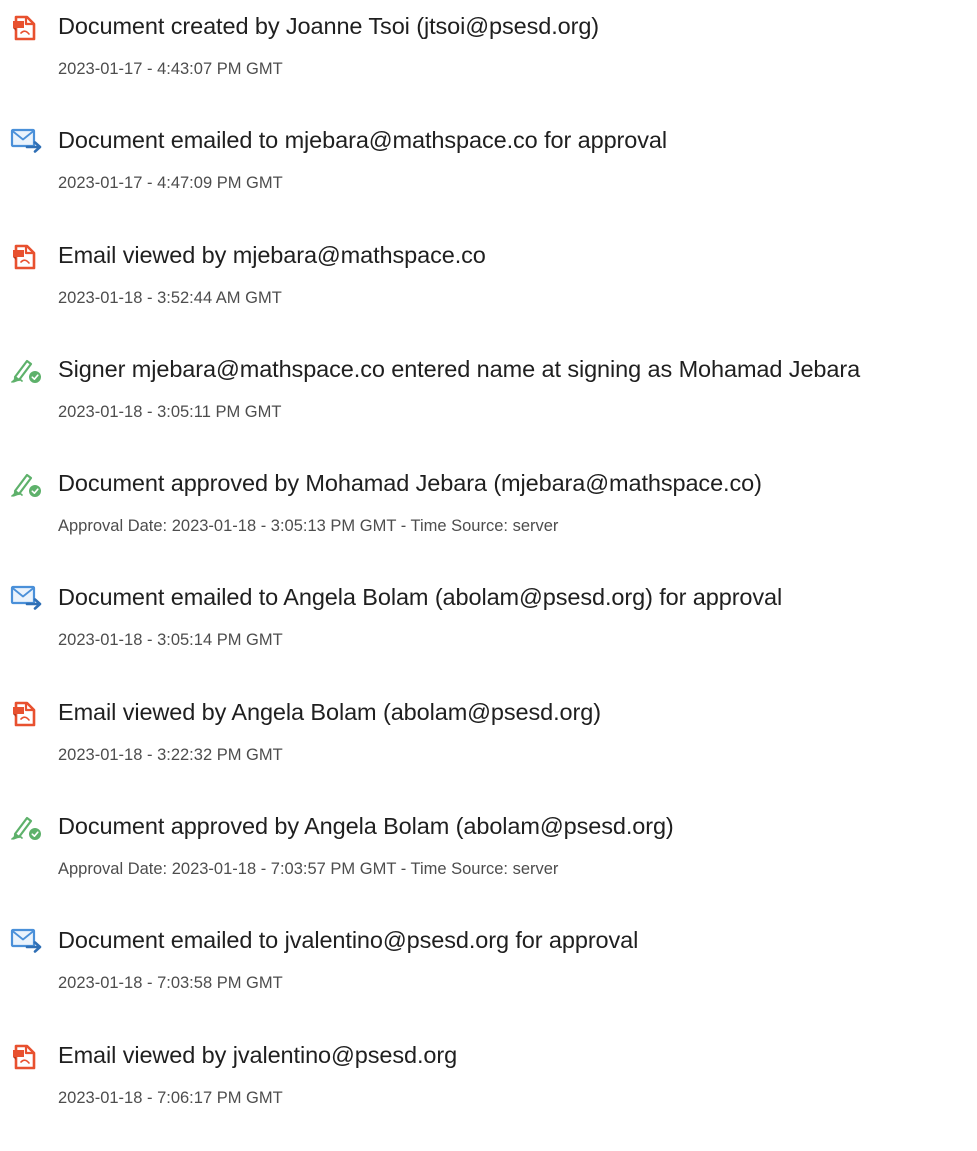 This screenshot has height=1151, width=977. Describe the element at coordinates (170, 640) in the screenshot. I see `entry-timestamp: 2023-01-18 - 3:05:14 PM GMT` at that location.